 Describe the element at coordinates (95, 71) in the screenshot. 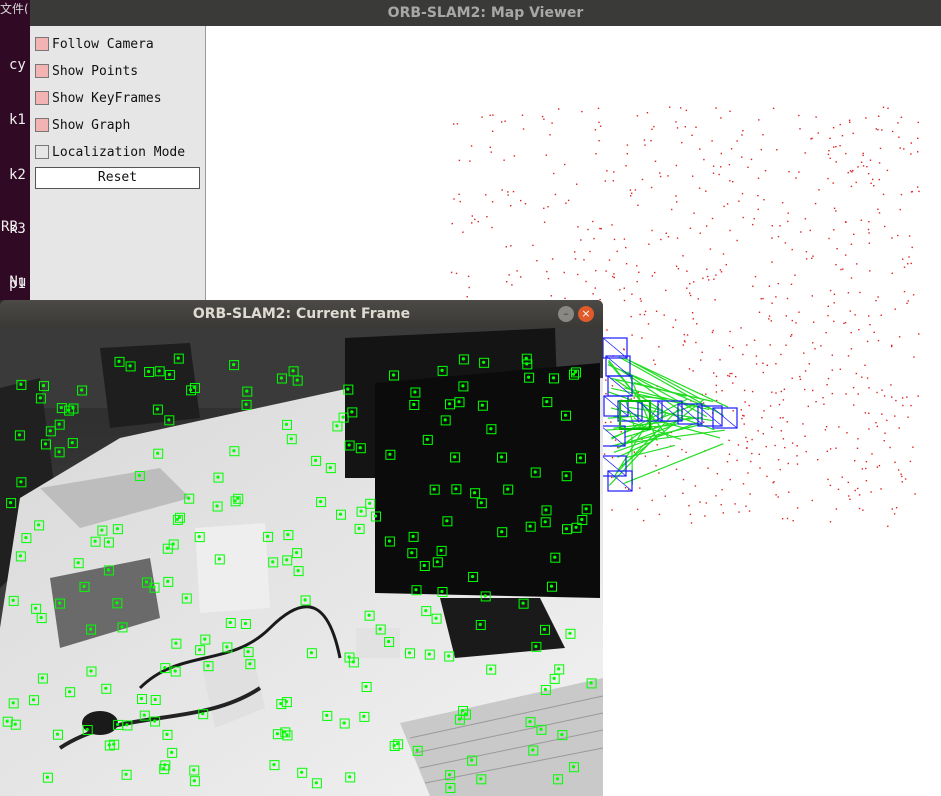

I see `show-points-label: Show Points` at that location.